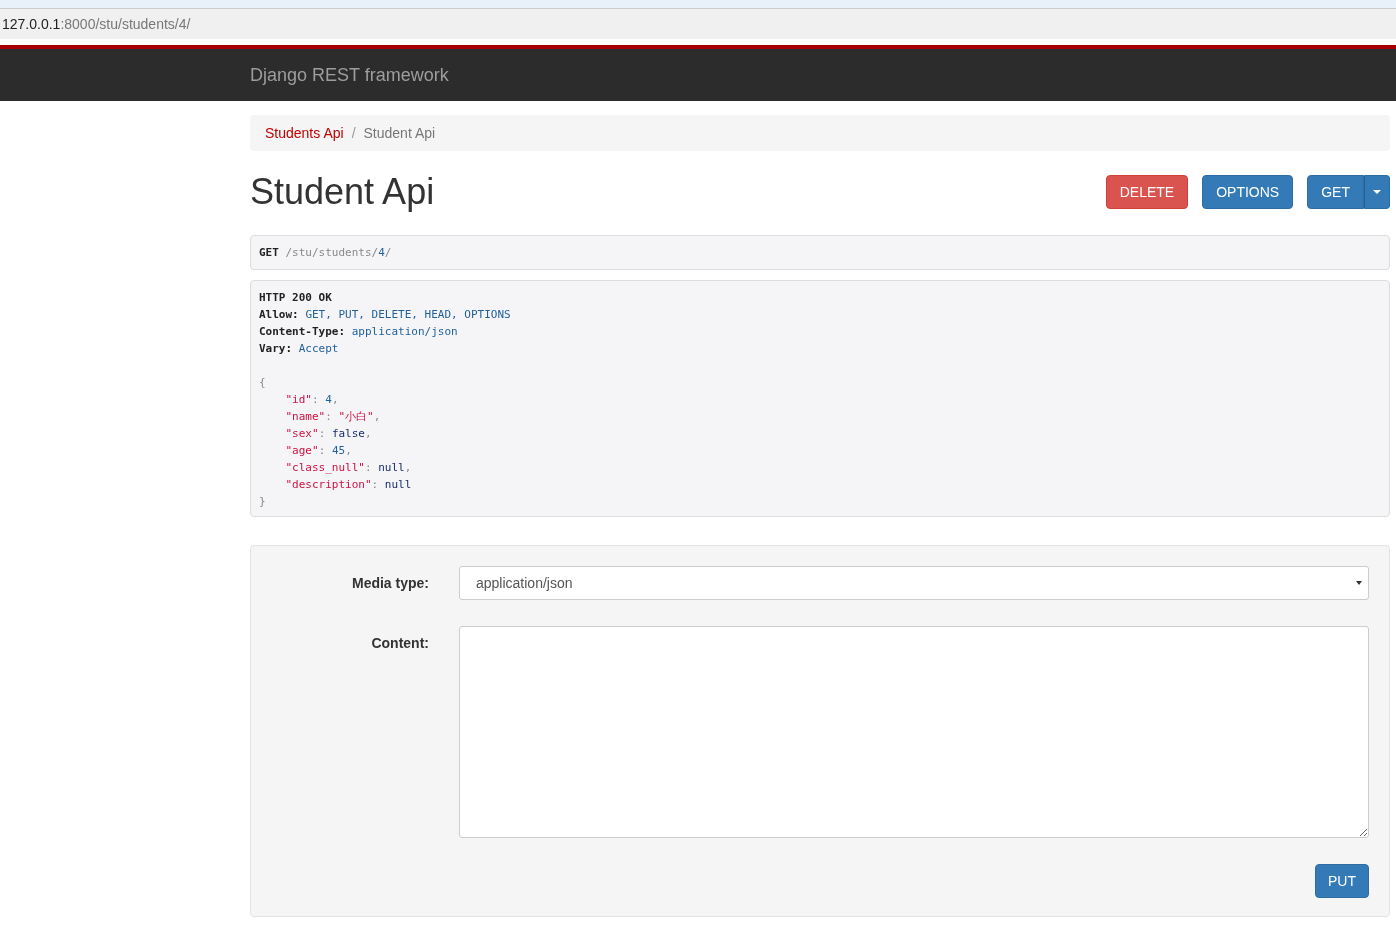 This screenshot has width=1396, height=925. Describe the element at coordinates (399, 133) in the screenshot. I see `breadcrumb-current: Student Api` at that location.